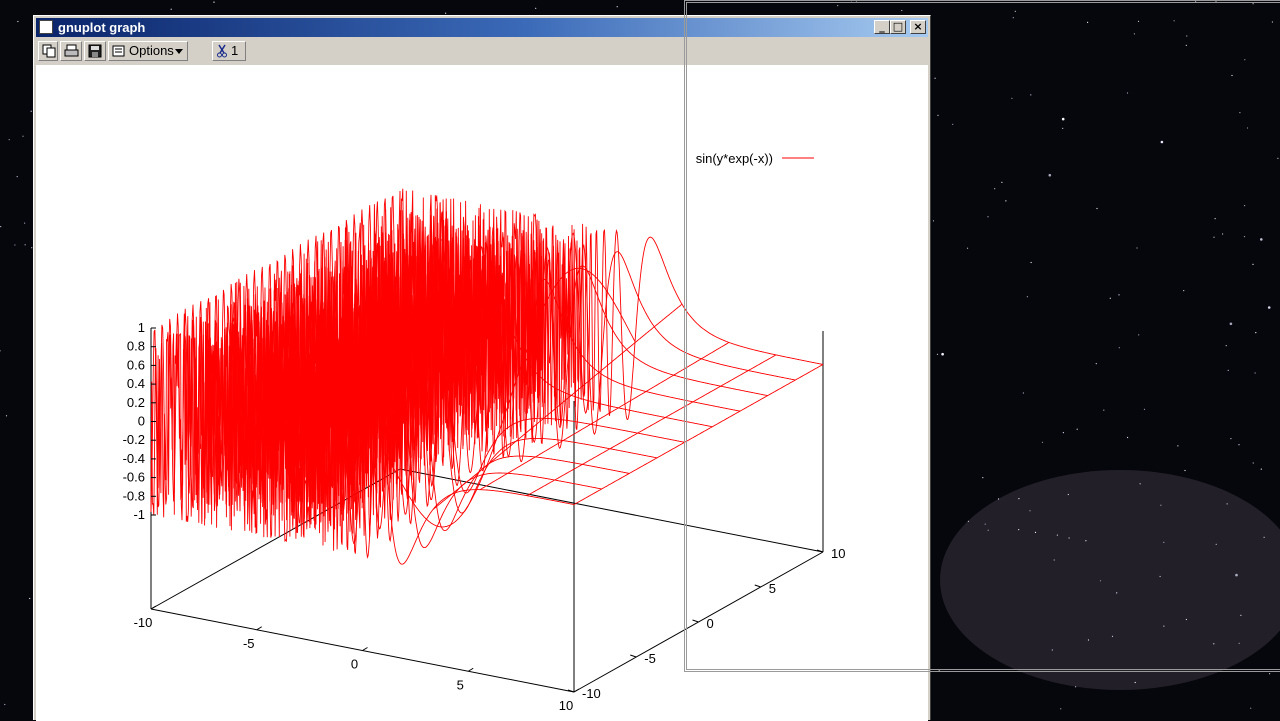 The width and height of the screenshot is (1280, 721). What do you see at coordinates (136, 383) in the screenshot?
I see `z-tick-label: 0.4` at bounding box center [136, 383].